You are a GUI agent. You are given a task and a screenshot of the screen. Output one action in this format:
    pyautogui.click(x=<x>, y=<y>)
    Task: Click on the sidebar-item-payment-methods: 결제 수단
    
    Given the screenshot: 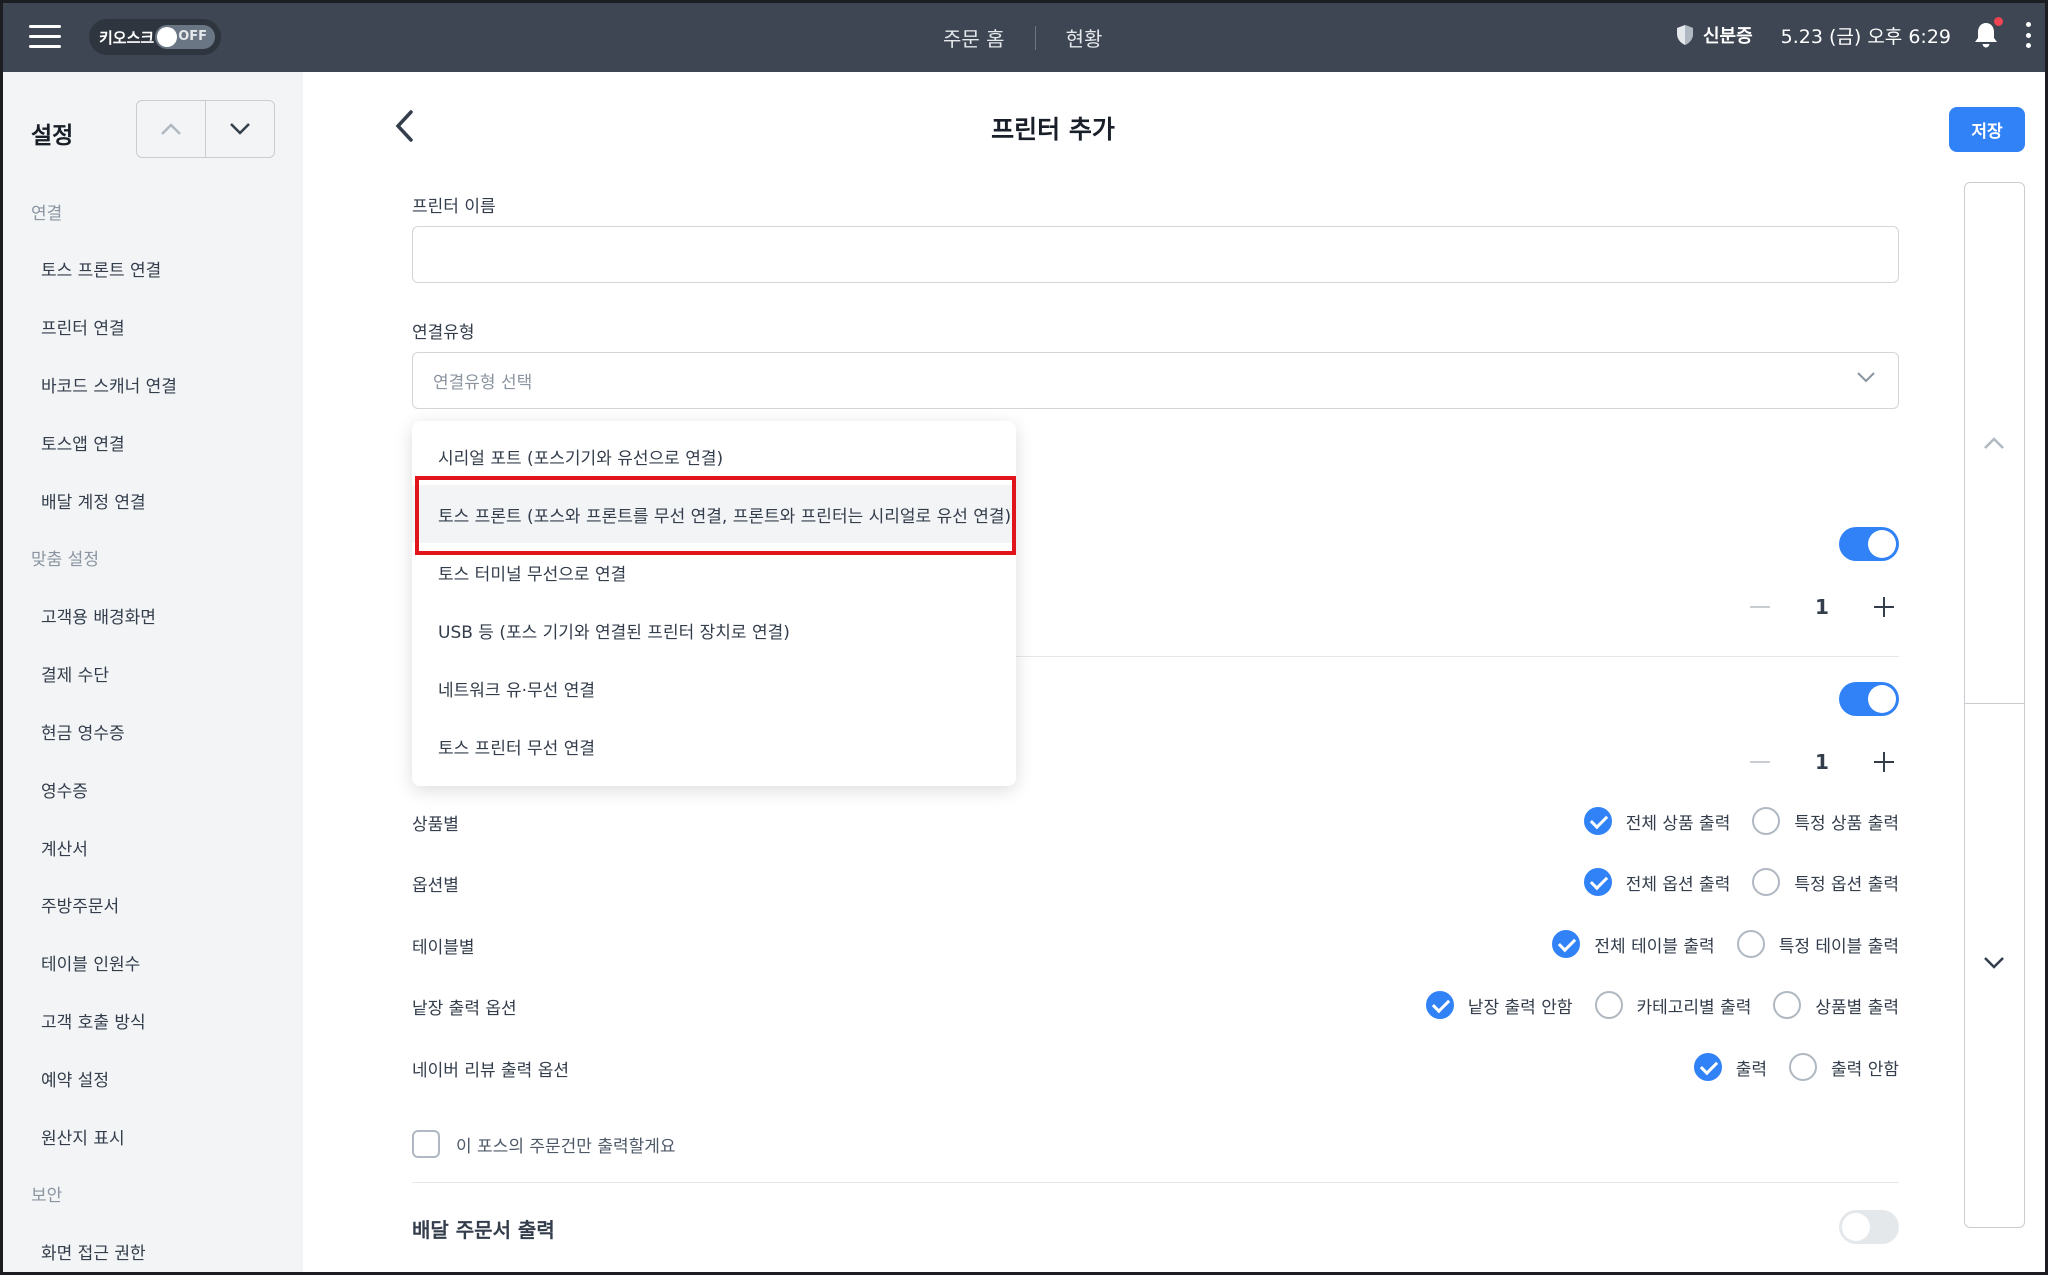 What is the action you would take?
    pyautogui.click(x=153, y=674)
    